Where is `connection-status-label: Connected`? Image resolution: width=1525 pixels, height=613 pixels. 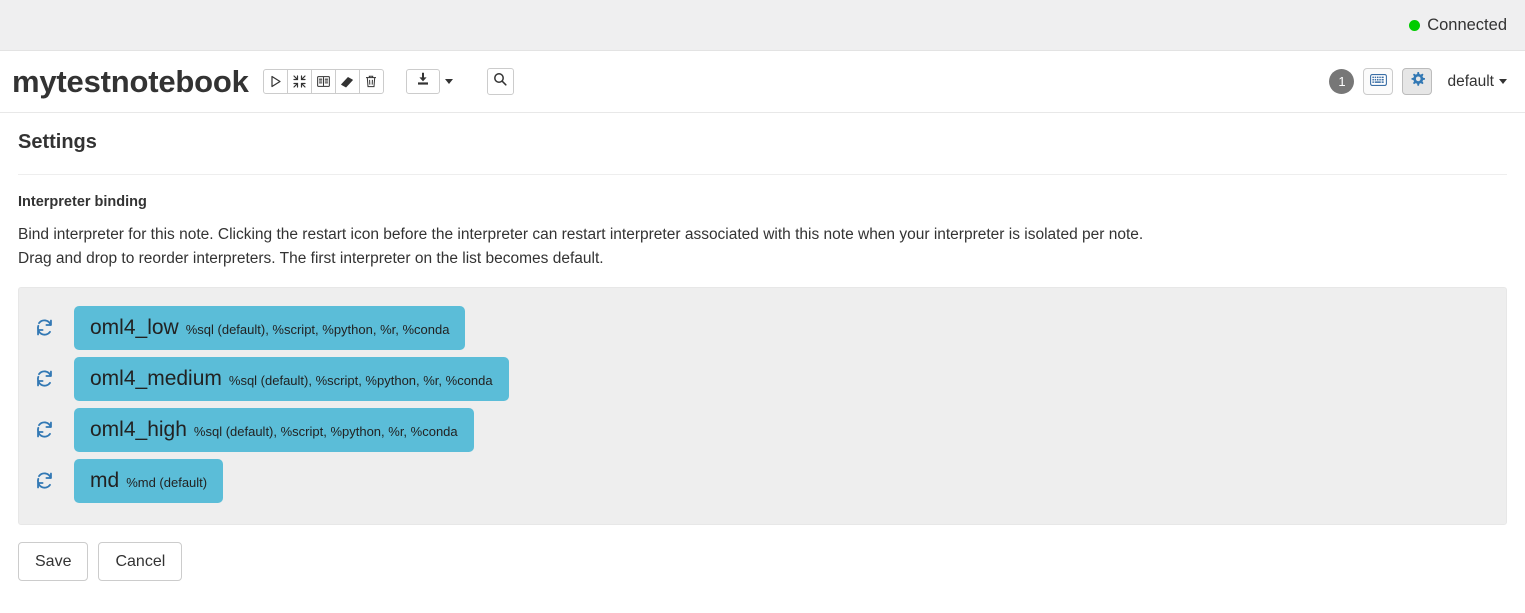 connection-status-label: Connected is located at coordinates (1467, 24).